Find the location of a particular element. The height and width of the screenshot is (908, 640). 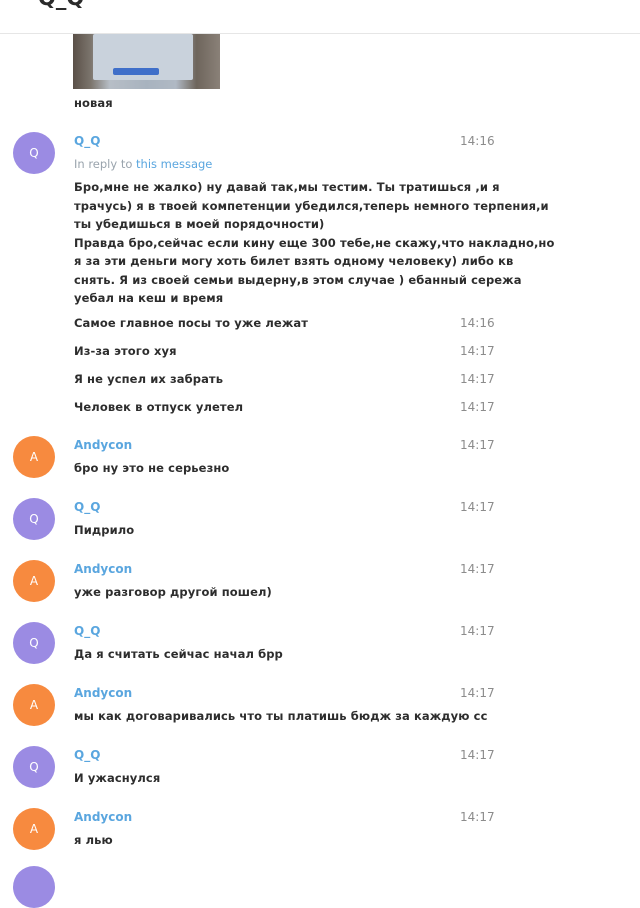

avatar is located at coordinates (34, 887).